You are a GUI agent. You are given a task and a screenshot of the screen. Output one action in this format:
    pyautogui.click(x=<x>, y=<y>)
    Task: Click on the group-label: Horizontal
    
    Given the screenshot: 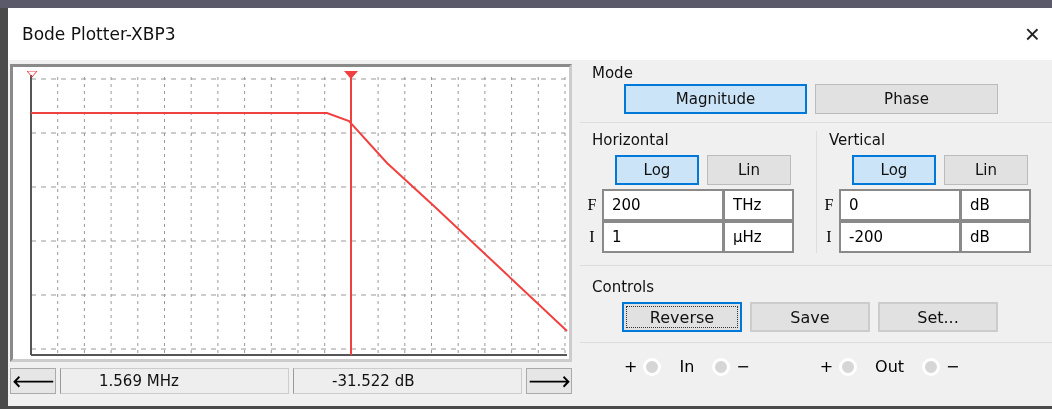 What is the action you would take?
    pyautogui.click(x=630, y=141)
    